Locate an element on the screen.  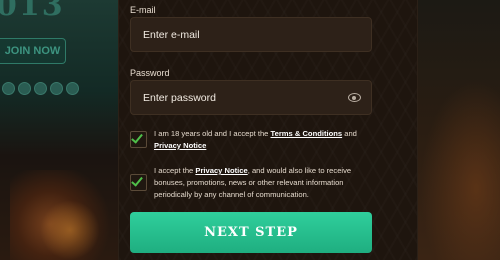
marketing-consent-checkbox is located at coordinates (138, 182).